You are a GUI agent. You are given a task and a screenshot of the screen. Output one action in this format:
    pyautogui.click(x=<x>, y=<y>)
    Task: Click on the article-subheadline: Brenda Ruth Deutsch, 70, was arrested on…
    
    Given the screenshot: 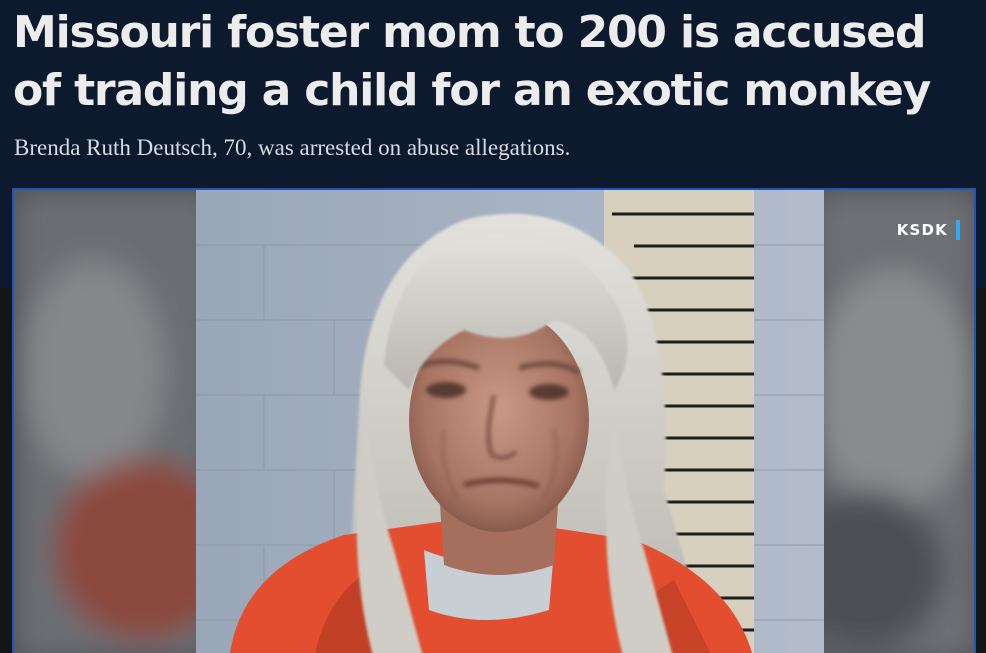 What is the action you would take?
    pyautogui.click(x=292, y=147)
    